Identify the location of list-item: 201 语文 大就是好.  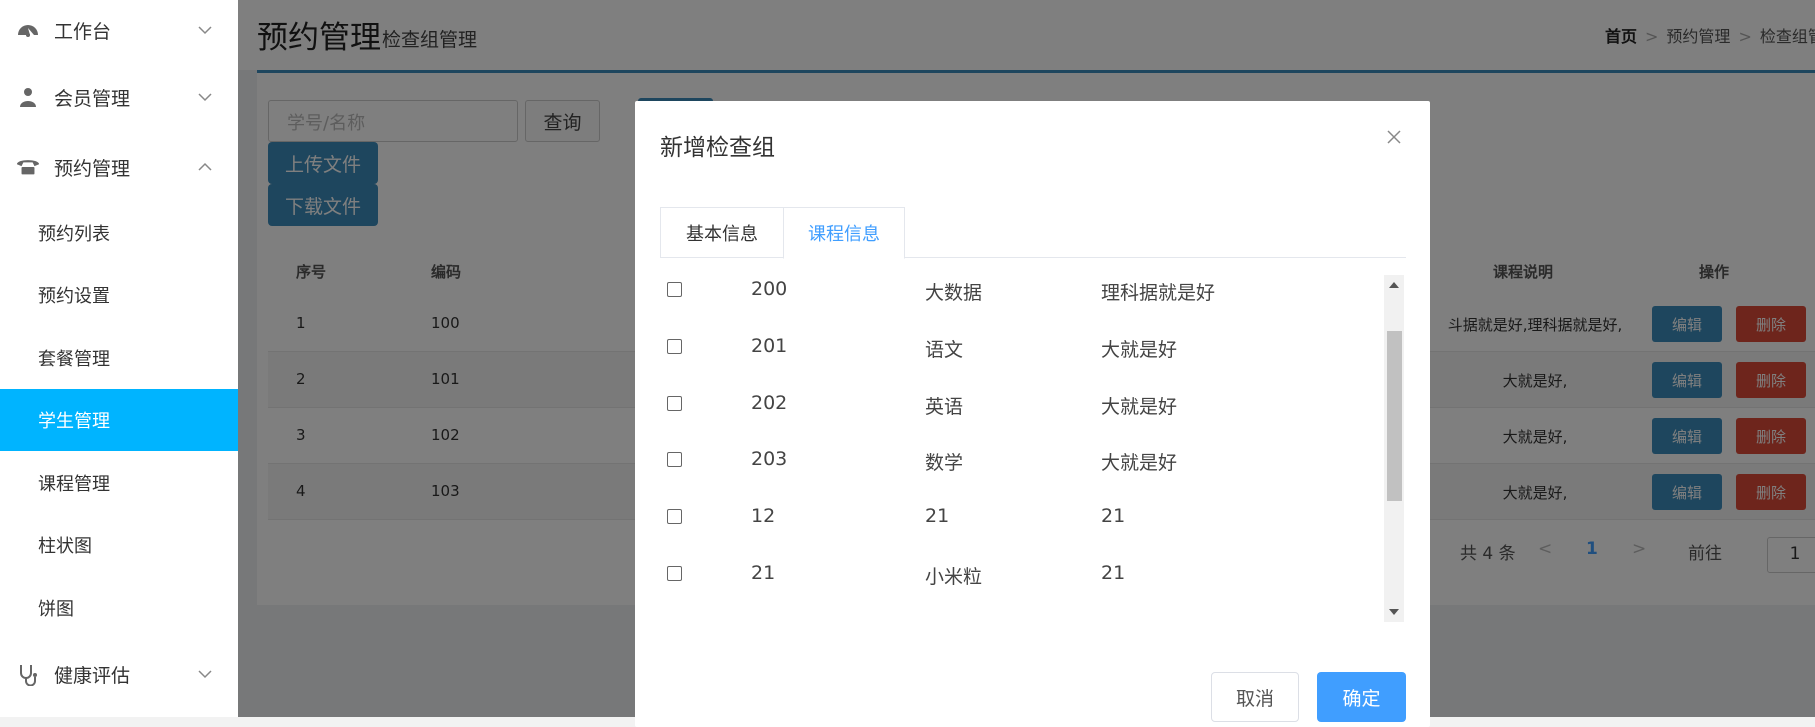
(1020, 363).